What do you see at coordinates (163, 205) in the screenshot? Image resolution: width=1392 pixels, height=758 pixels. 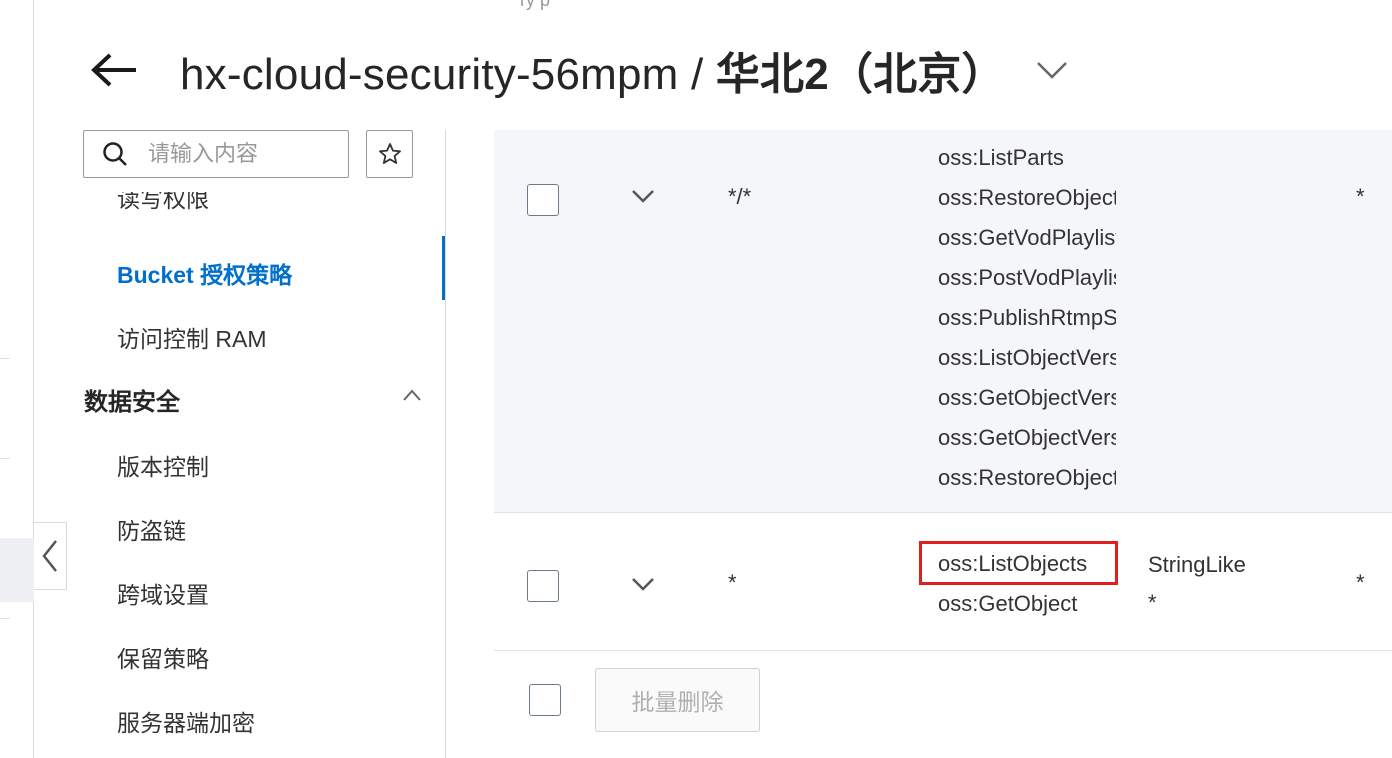 I see `sidebar-item-read-write-acl: 读写权限` at bounding box center [163, 205].